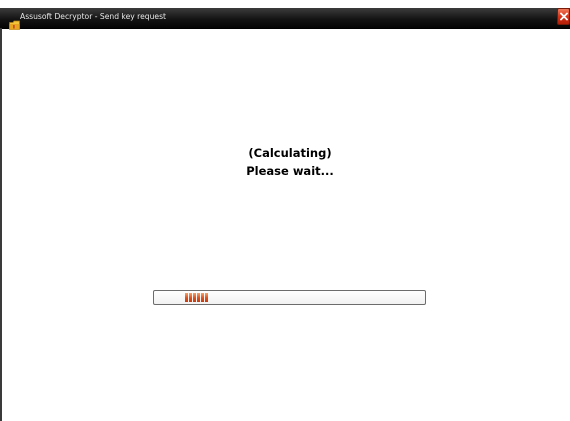  What do you see at coordinates (93, 16) in the screenshot?
I see `window-title: Assusoft Decryptor - Send key request` at bounding box center [93, 16].